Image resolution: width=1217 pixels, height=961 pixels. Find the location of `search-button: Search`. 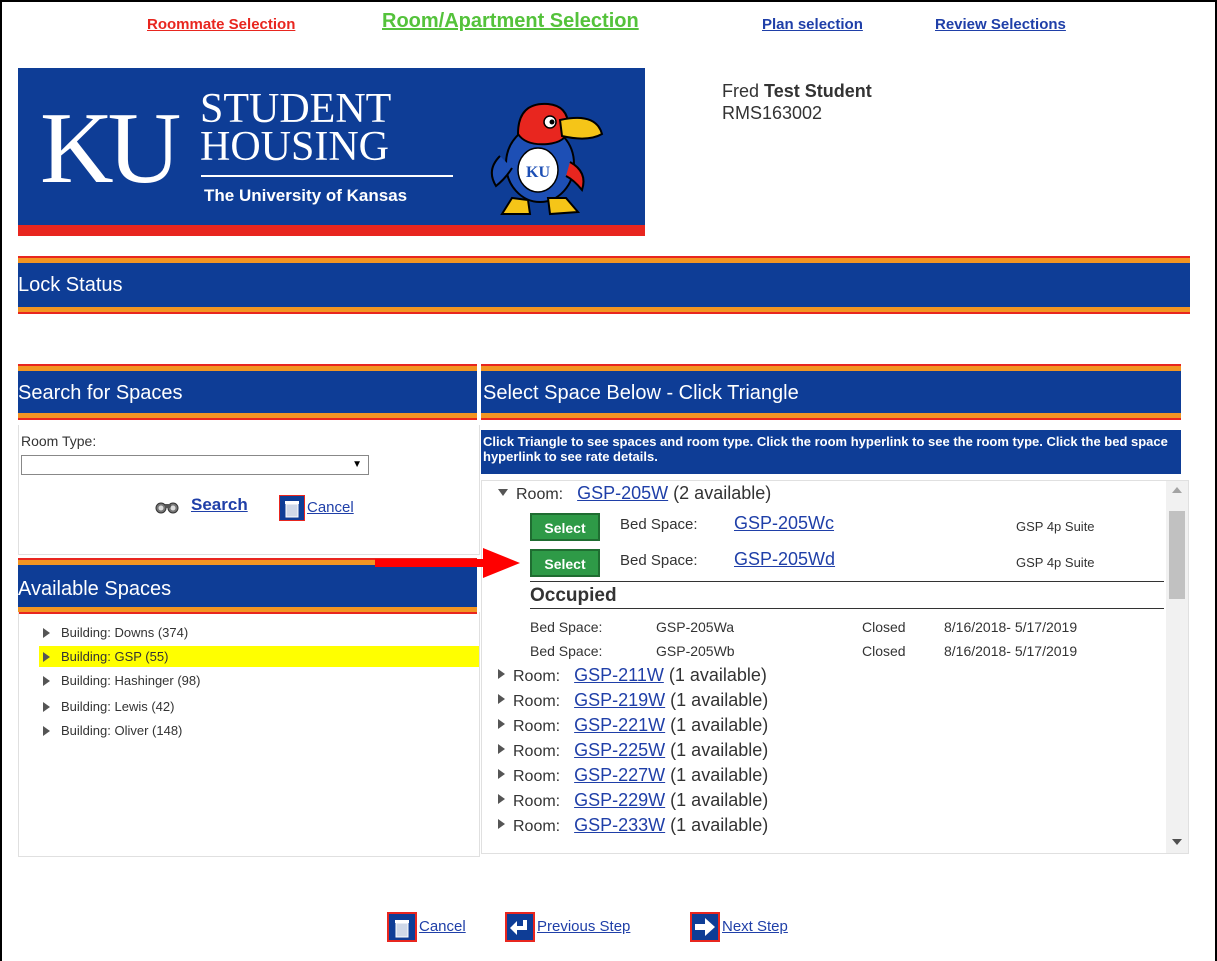

search-button: Search is located at coordinates (201, 505).